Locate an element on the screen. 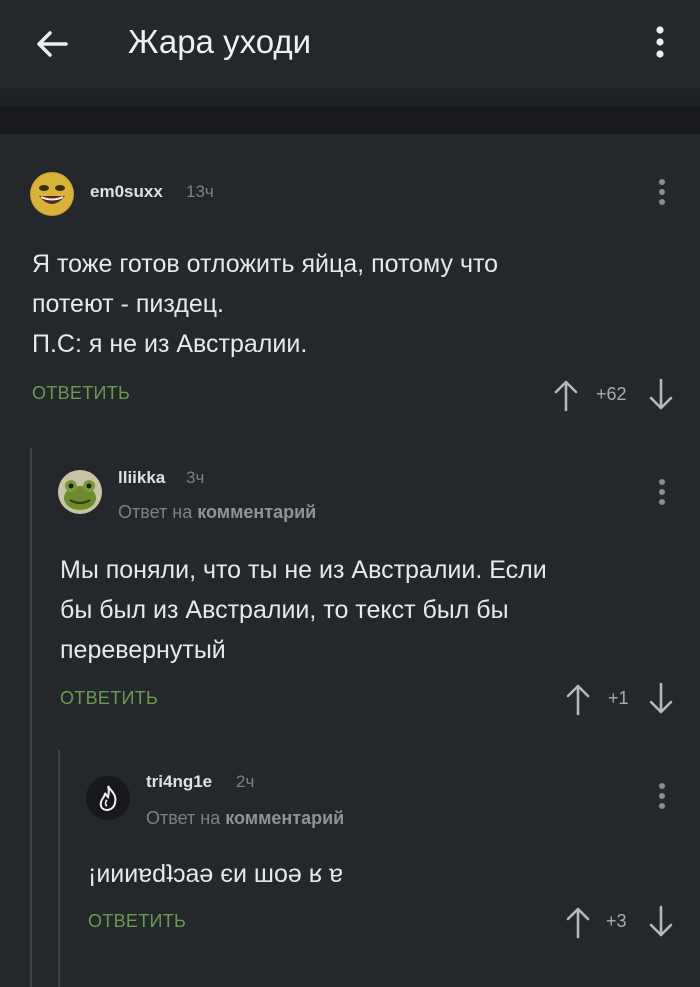 The height and width of the screenshot is (987, 700). laughing-face-icon is located at coordinates (52, 194).